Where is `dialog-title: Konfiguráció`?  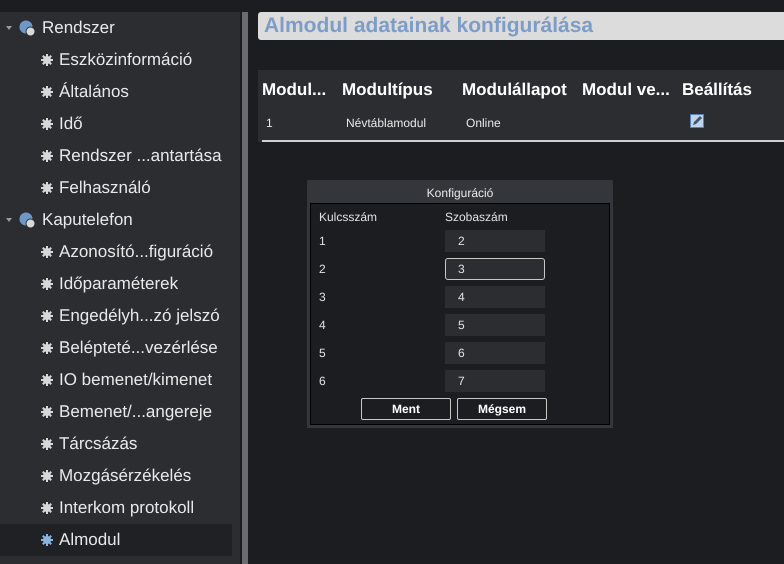 dialog-title: Konfiguráció is located at coordinates (460, 193).